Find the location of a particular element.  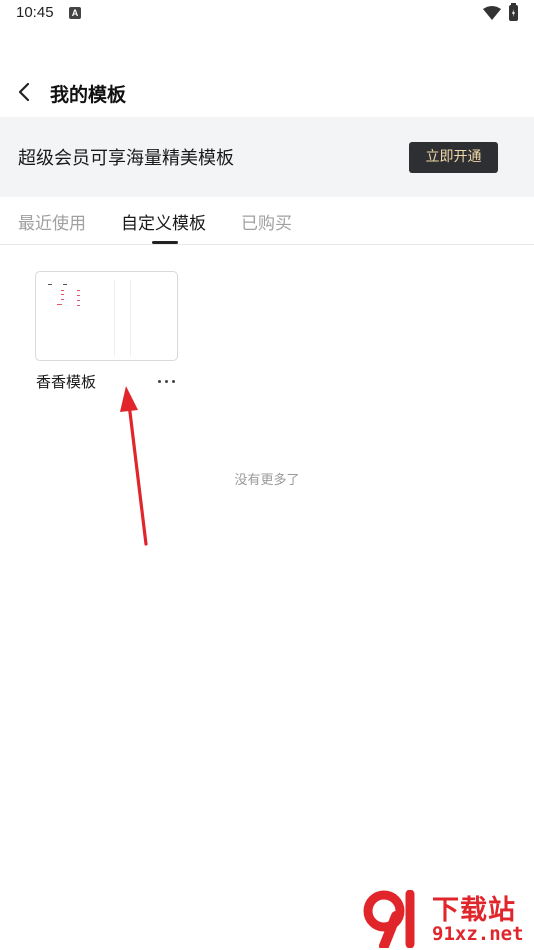

watermark-logo-icon is located at coordinates (389, 919).